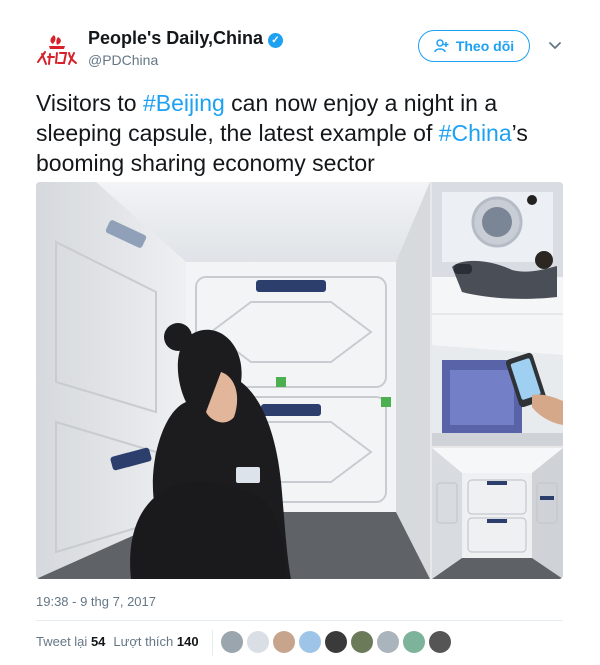 The image size is (600, 665). What do you see at coordinates (485, 46) in the screenshot?
I see `follow-button-label: Theo dõi` at bounding box center [485, 46].